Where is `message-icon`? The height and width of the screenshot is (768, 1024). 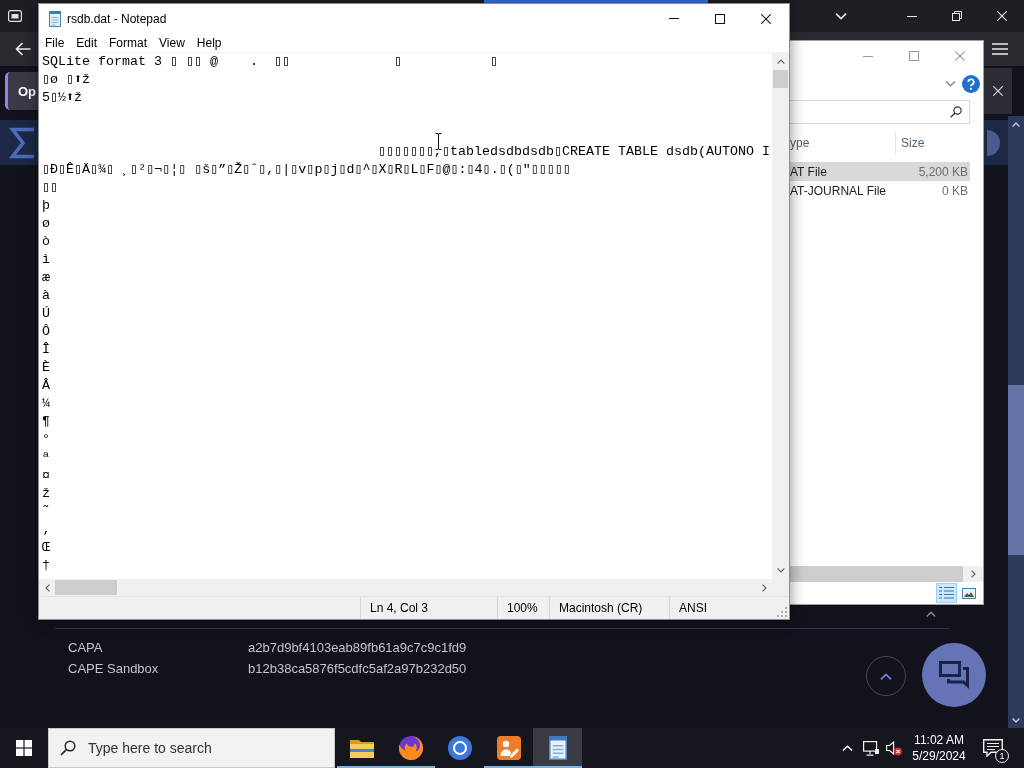
message-icon is located at coordinates (993, 748).